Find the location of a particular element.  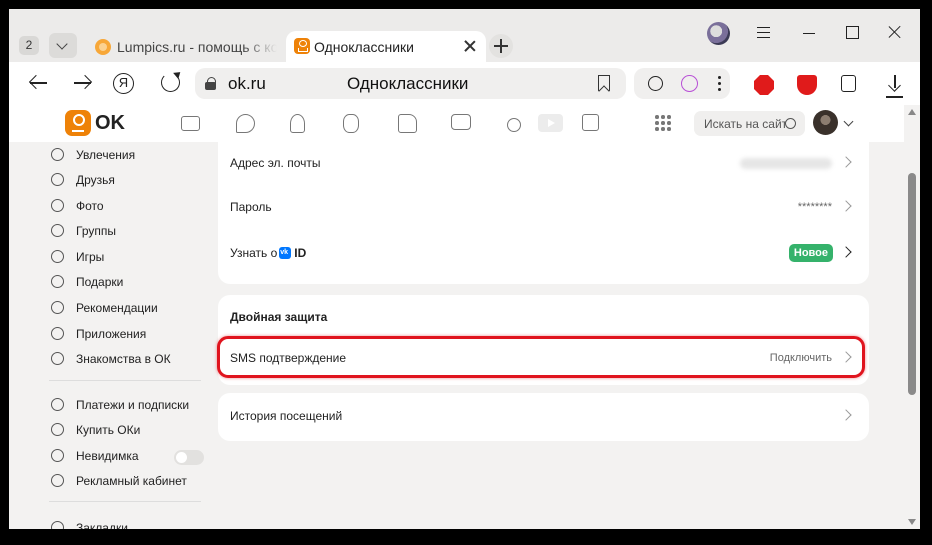

ok-logo-text: OK is located at coordinates (110, 123).